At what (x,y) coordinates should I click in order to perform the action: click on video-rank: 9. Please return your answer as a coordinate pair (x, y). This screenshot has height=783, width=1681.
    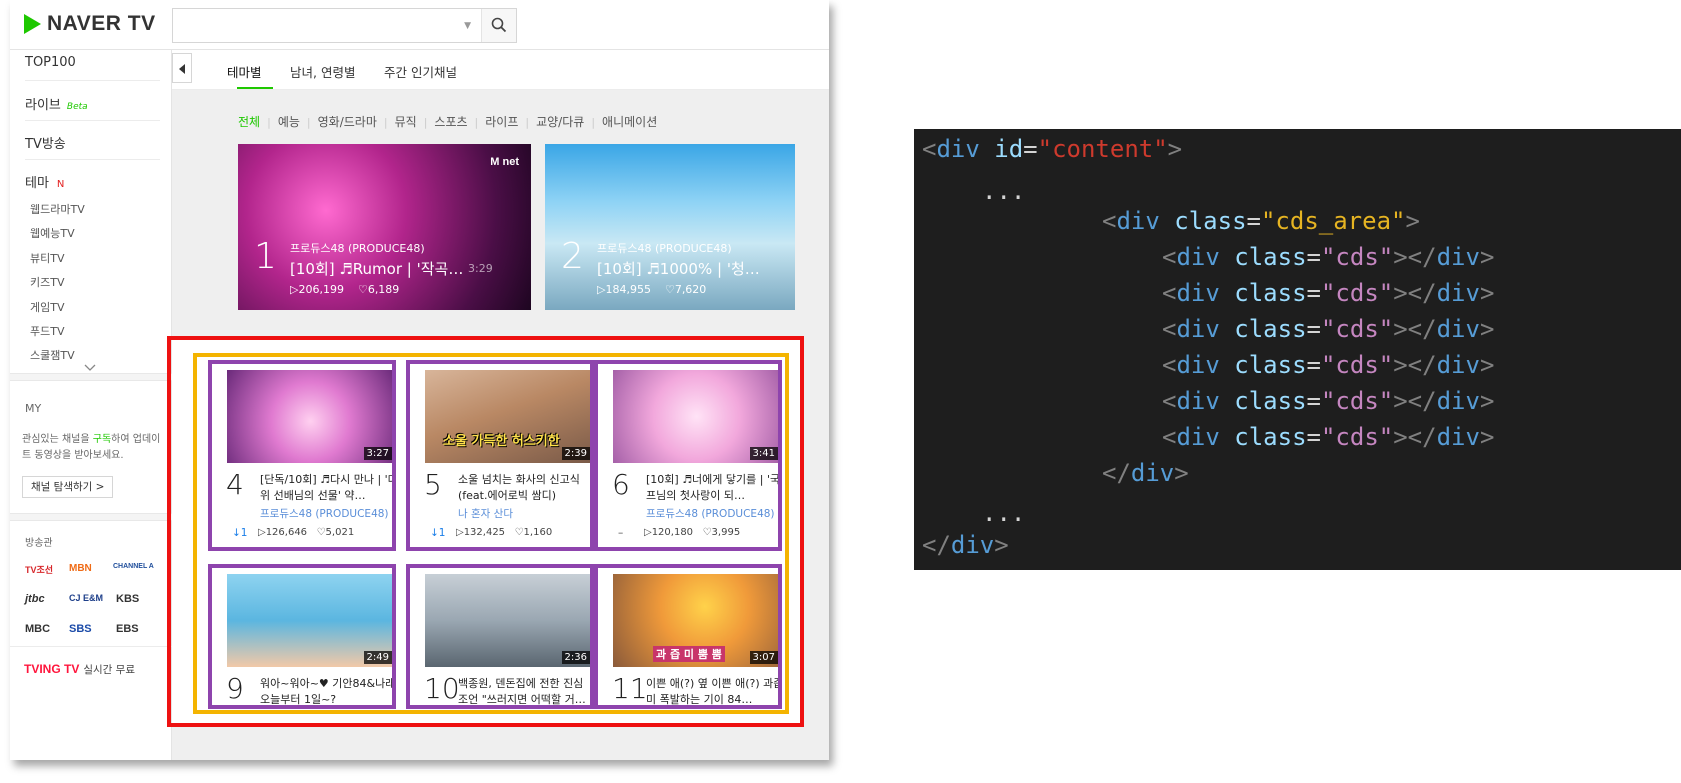
    Looking at the image, I should click on (235, 688).